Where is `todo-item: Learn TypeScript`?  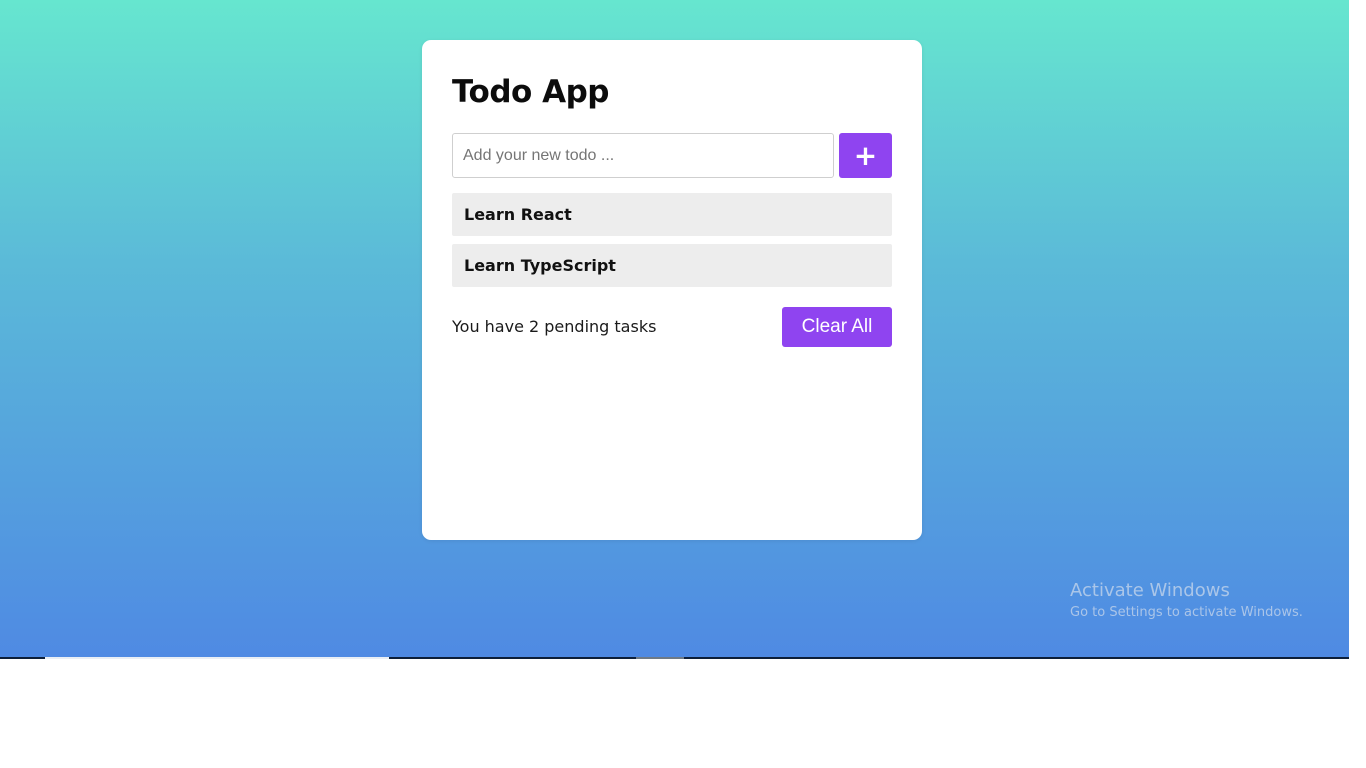 todo-item: Learn TypeScript is located at coordinates (672, 265).